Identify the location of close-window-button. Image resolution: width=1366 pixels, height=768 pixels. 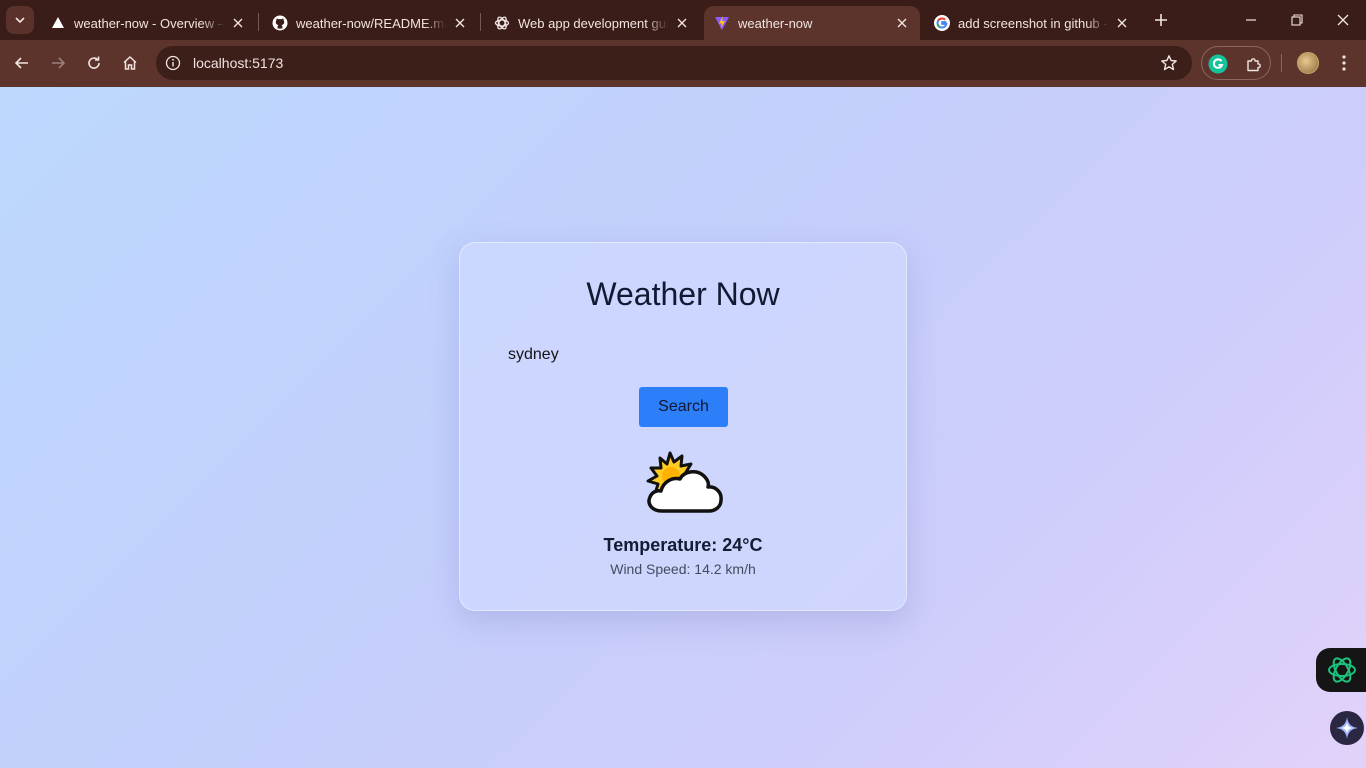
(1343, 20).